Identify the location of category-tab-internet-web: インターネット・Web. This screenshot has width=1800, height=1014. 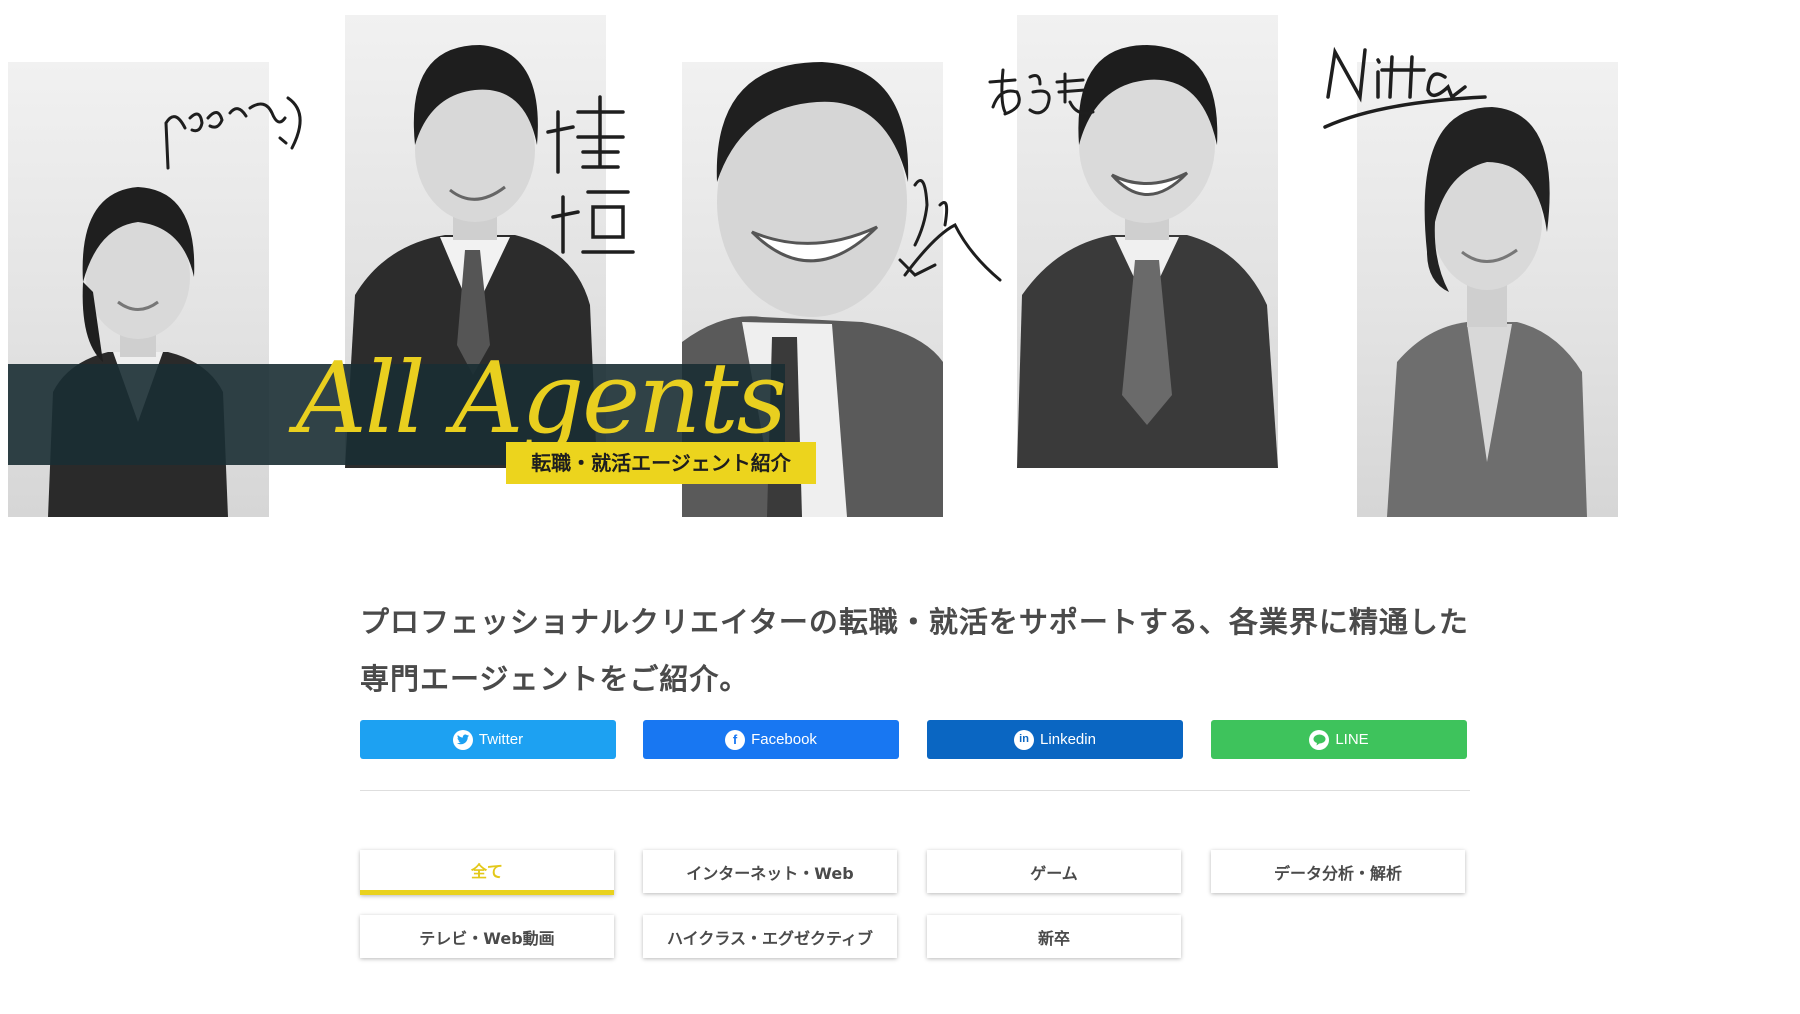
(770, 871).